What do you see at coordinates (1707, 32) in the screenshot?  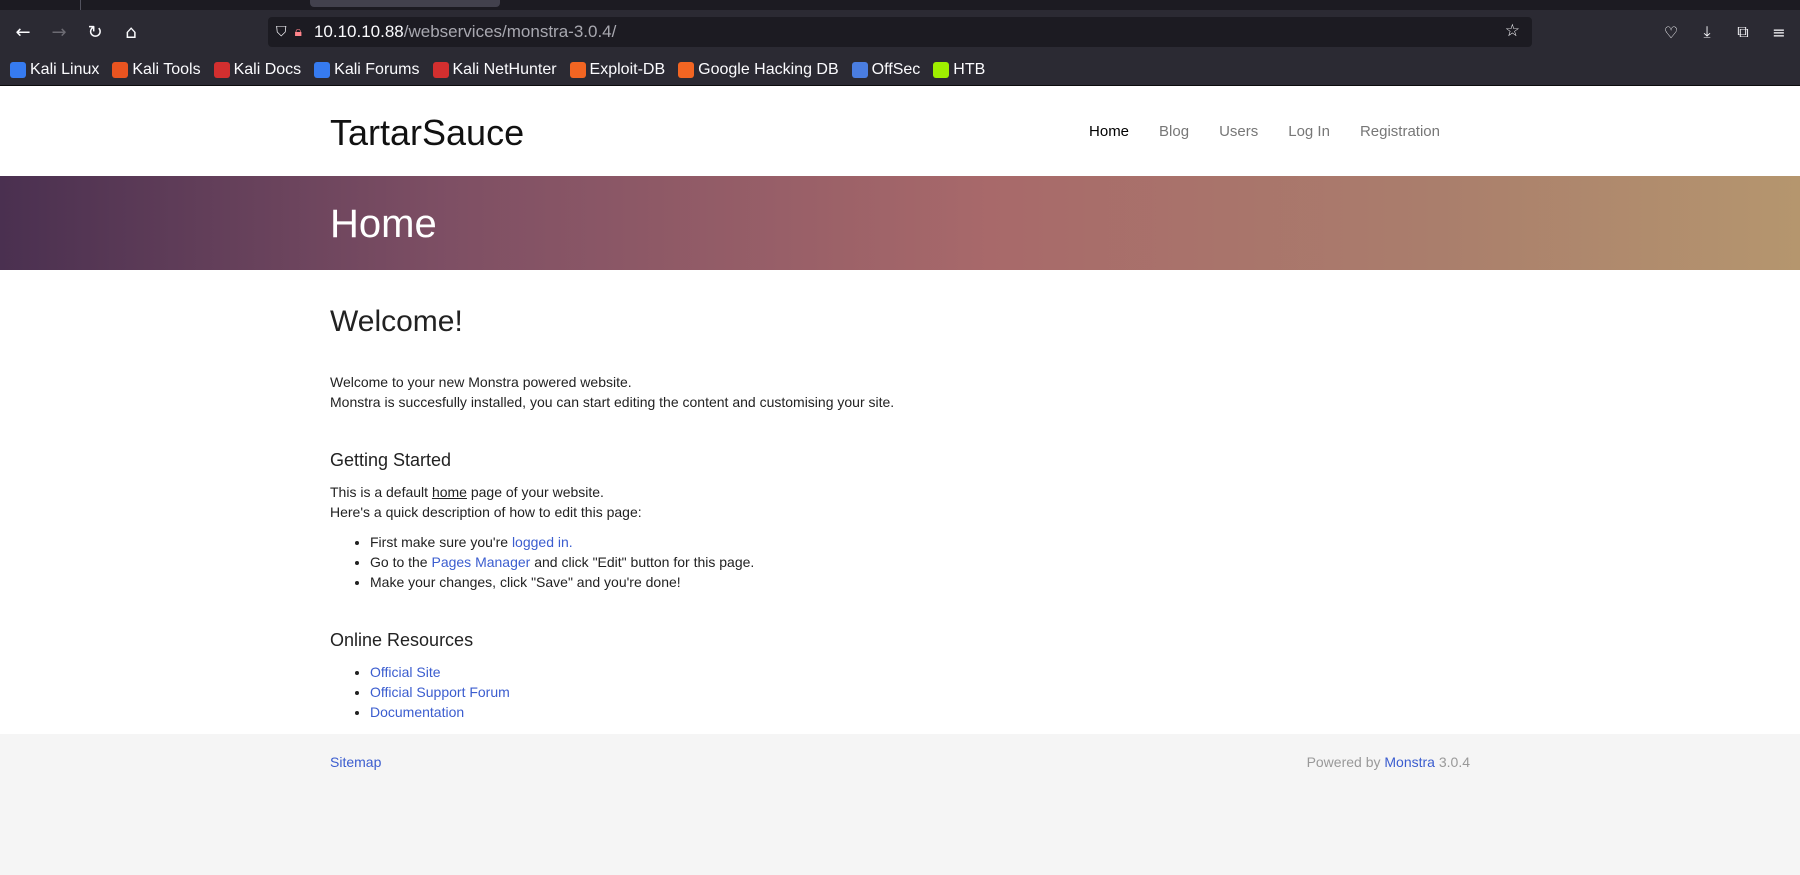 I see `download-icon: ⤓` at bounding box center [1707, 32].